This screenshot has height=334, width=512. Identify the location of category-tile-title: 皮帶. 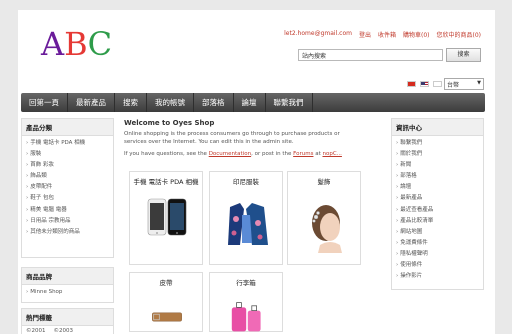
(166, 283).